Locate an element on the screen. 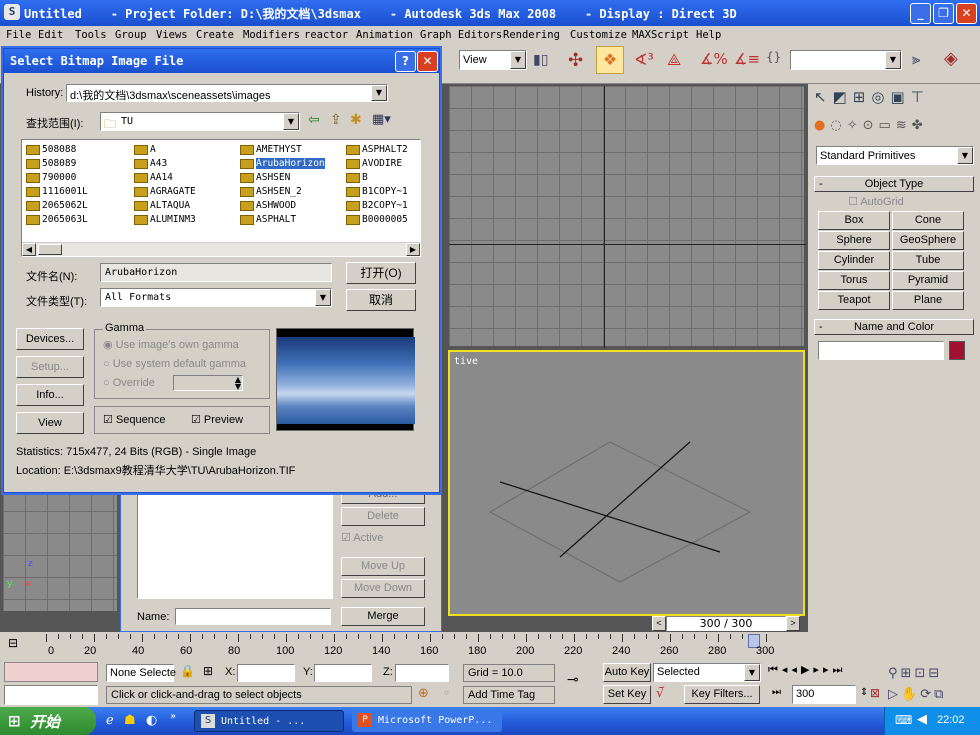  file-item: 2065062L is located at coordinates (57, 206).